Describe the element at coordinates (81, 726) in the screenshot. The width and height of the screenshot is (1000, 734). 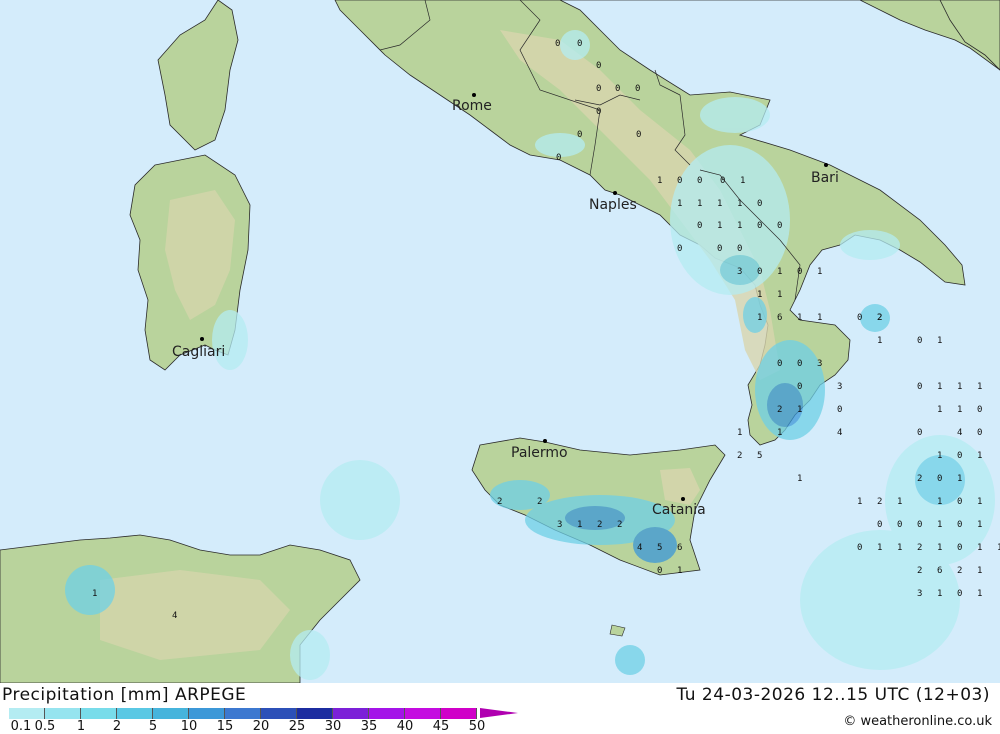
I see `legend-tick-label: 1` at that location.